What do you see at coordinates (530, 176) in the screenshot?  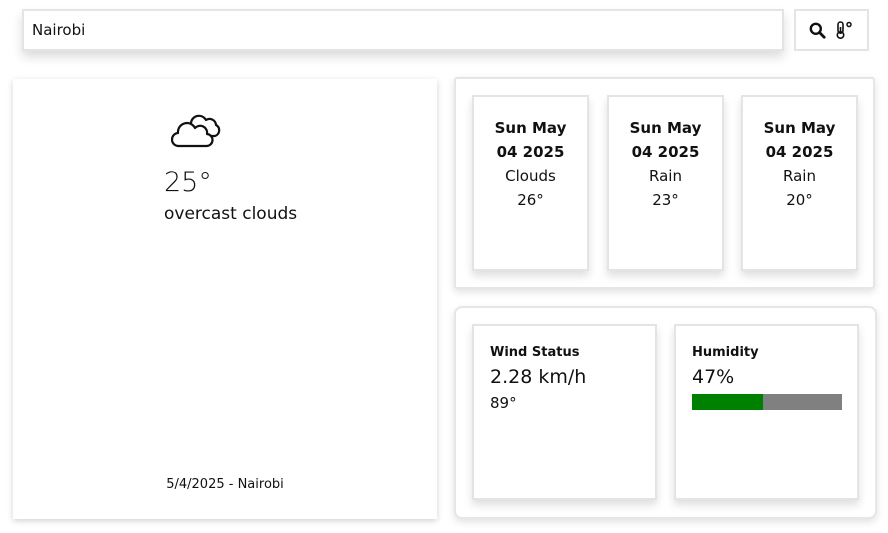 I see `forecast-condition: Clouds` at bounding box center [530, 176].